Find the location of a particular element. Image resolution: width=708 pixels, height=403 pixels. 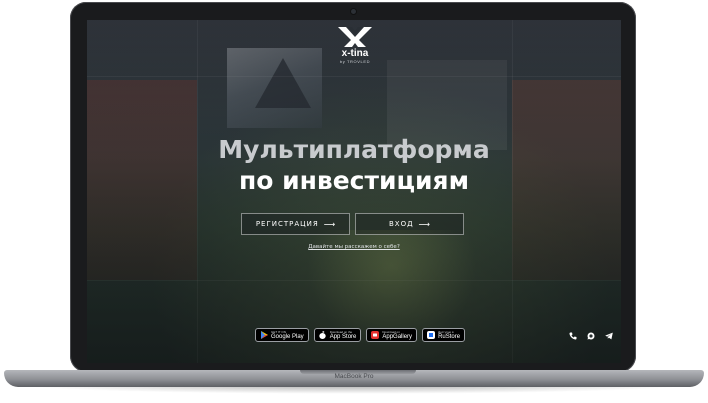

logo: x-tina by TROVLED is located at coordinates (355, 45).